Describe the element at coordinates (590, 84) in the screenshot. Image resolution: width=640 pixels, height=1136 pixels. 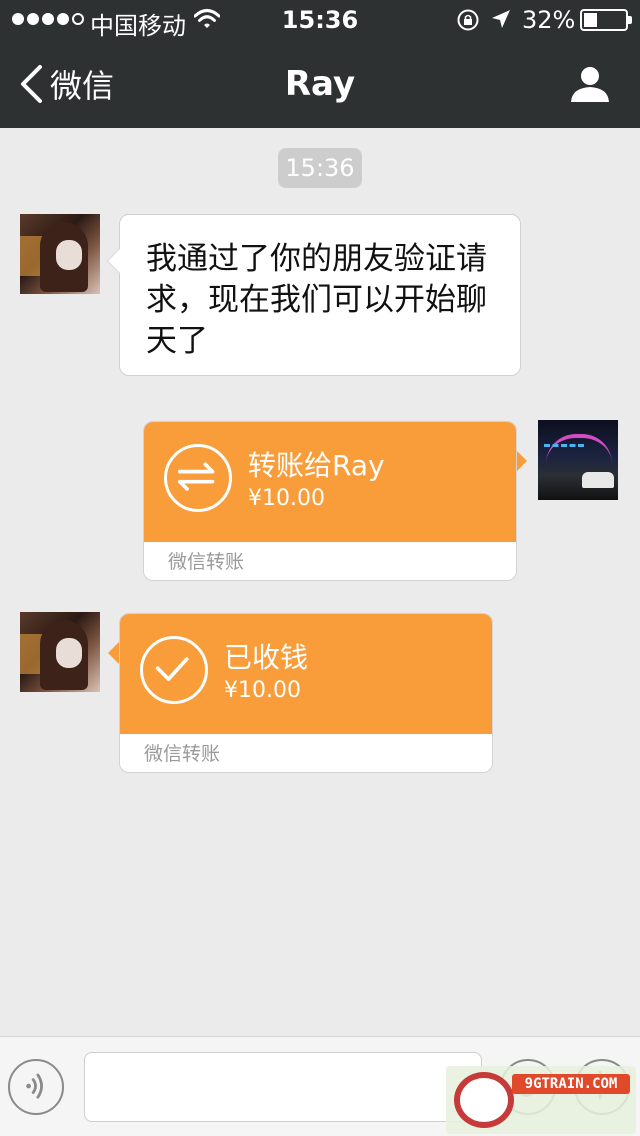
I see `person-icon` at that location.